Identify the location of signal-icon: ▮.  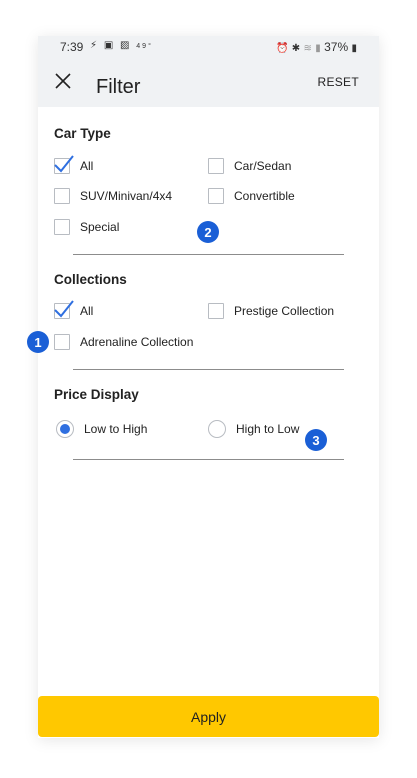
(318, 48).